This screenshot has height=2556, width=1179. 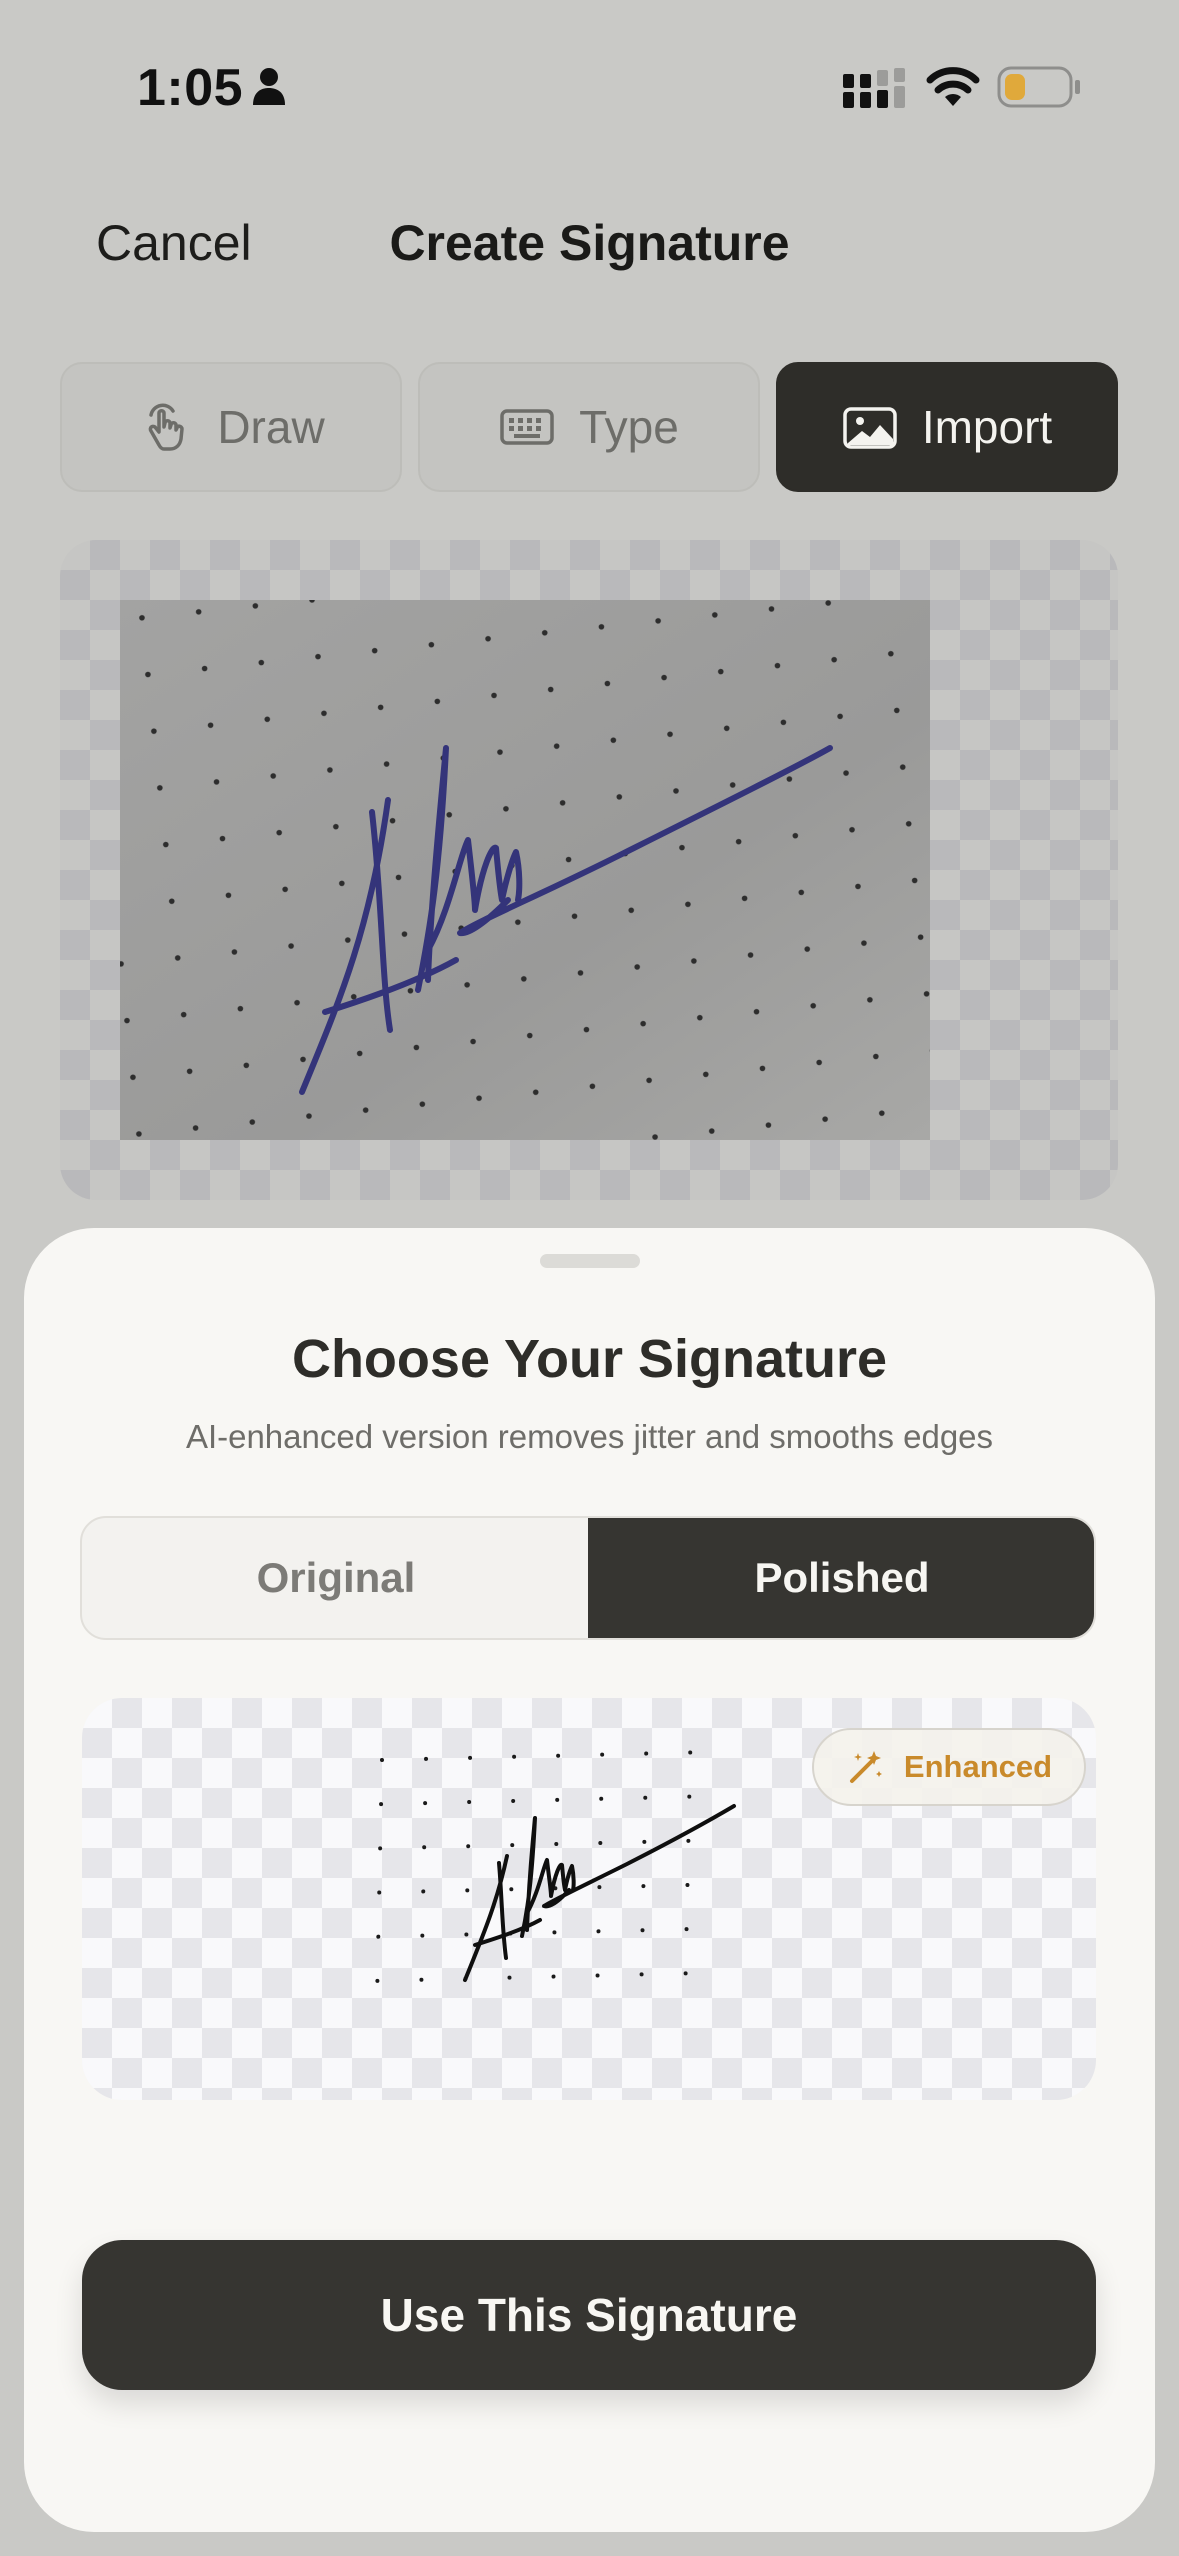 I want to click on signature-result-preview: Enhanced, so click(x=589, y=1899).